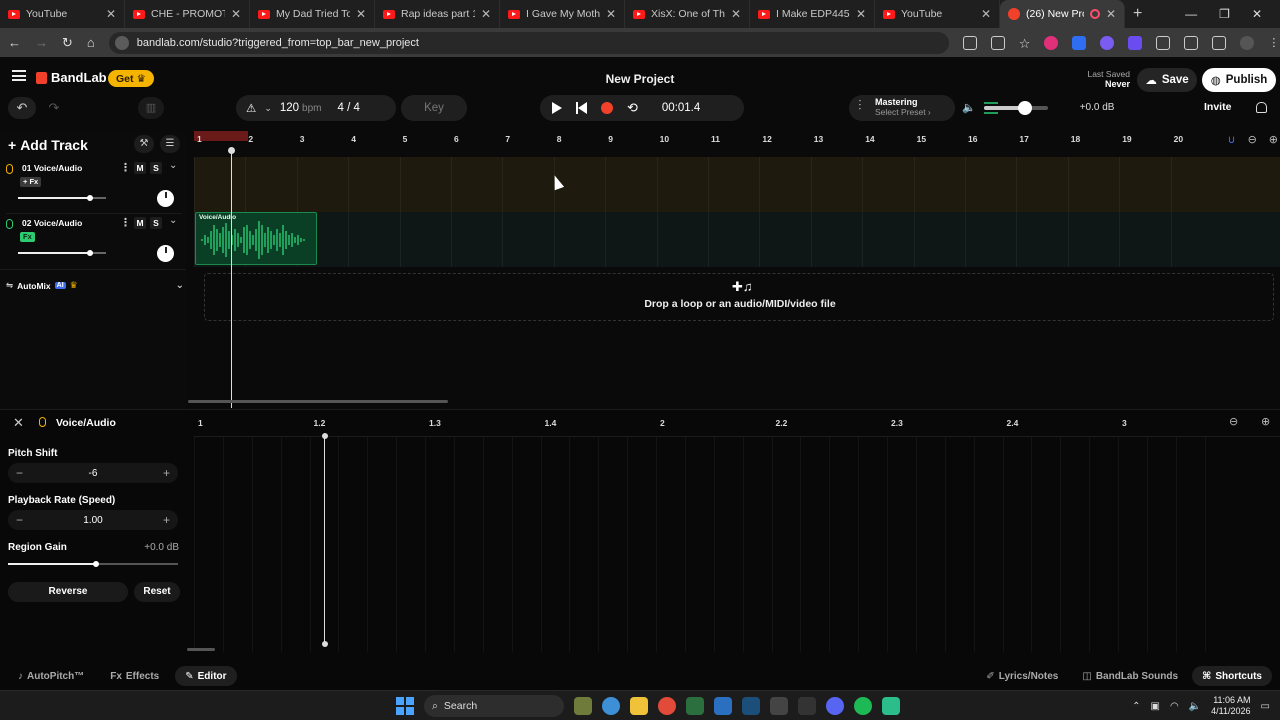  I want to click on timeline-ruler: 1 2 3 4 5 6 7 8 9 10 11 12 13 14 15 16 17 18 19 20, so click(737, 140).